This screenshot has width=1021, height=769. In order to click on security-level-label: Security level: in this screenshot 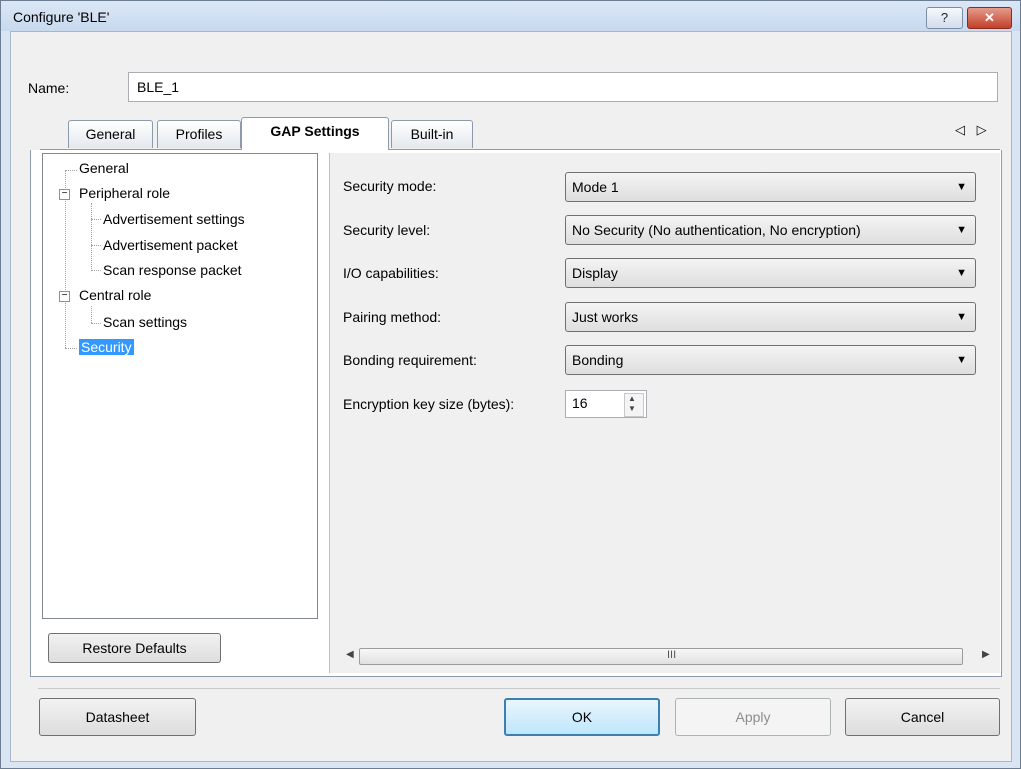, I will do `click(387, 230)`.